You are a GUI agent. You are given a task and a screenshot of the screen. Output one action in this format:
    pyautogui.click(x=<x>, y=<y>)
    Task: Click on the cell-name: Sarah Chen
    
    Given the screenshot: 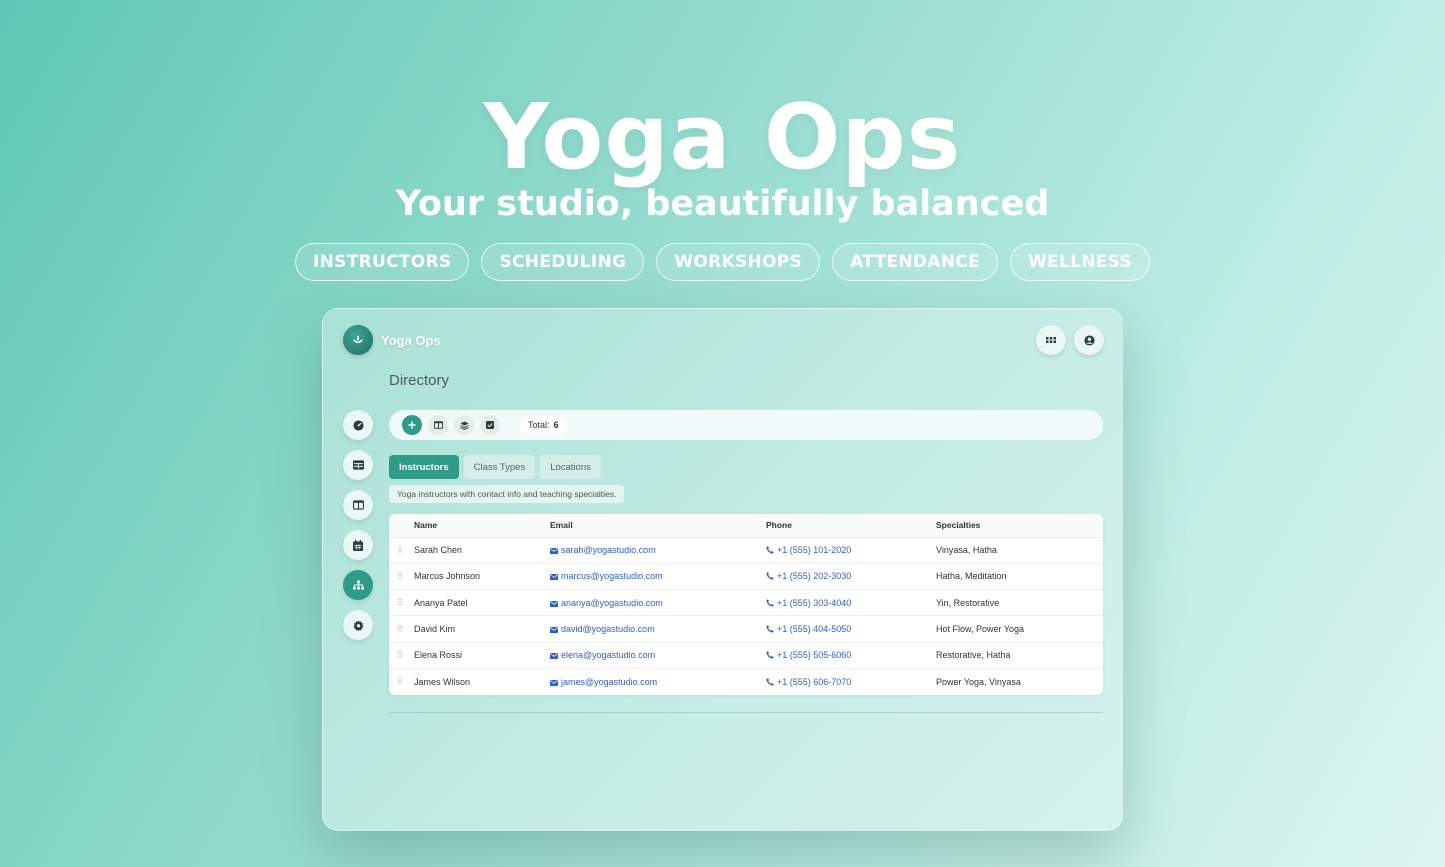 What is the action you would take?
    pyautogui.click(x=438, y=550)
    